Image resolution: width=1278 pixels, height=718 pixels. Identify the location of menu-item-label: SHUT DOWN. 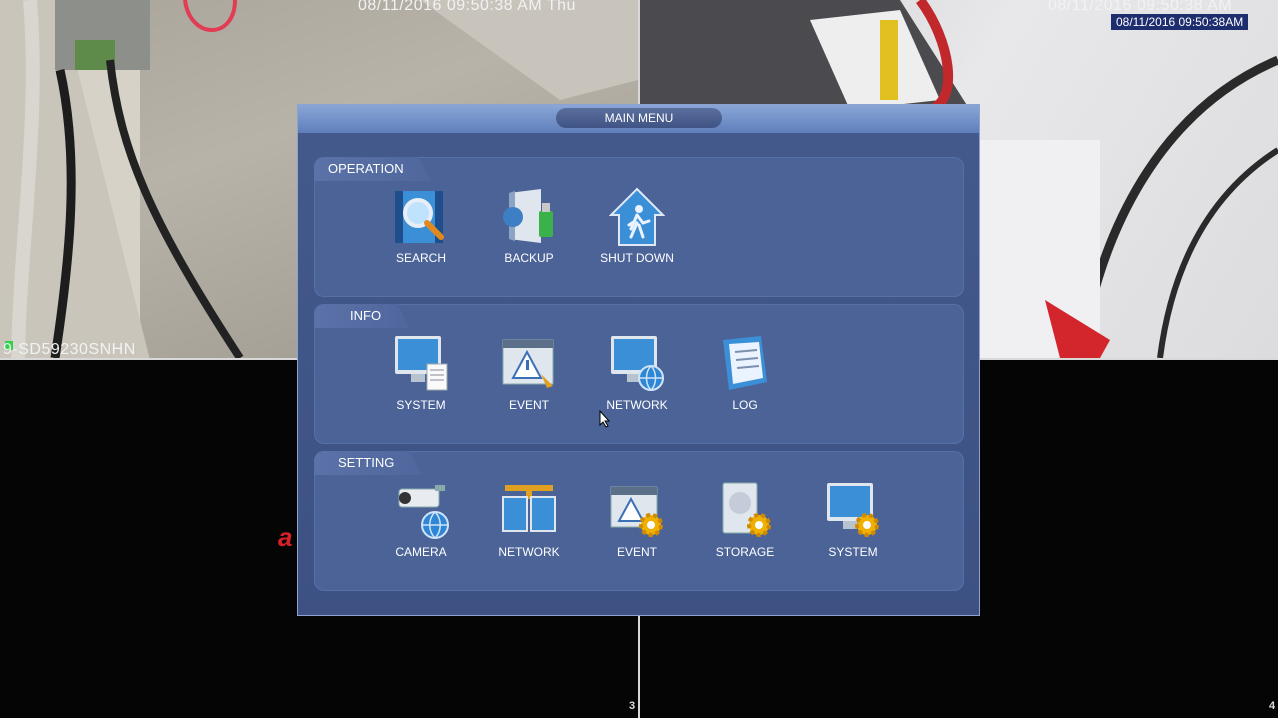
(637, 258).